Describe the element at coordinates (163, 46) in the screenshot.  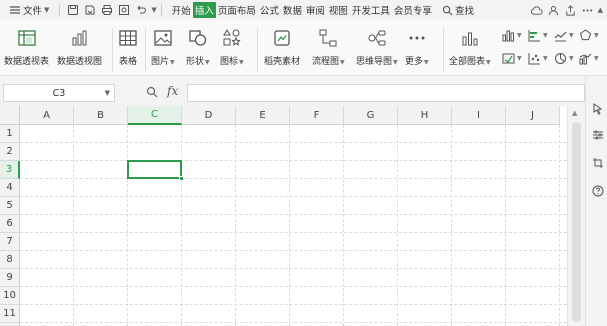
I see `picture-button: 图片▼` at that location.